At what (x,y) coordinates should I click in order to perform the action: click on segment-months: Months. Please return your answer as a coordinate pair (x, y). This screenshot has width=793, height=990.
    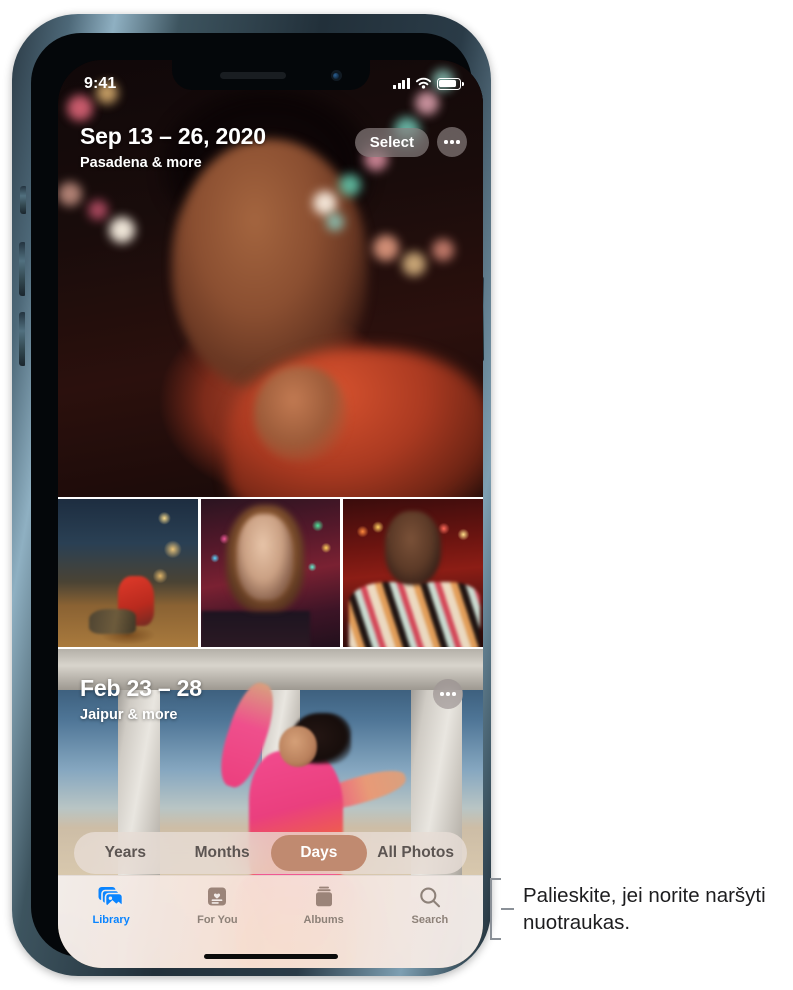
    Looking at the image, I should click on (222, 853).